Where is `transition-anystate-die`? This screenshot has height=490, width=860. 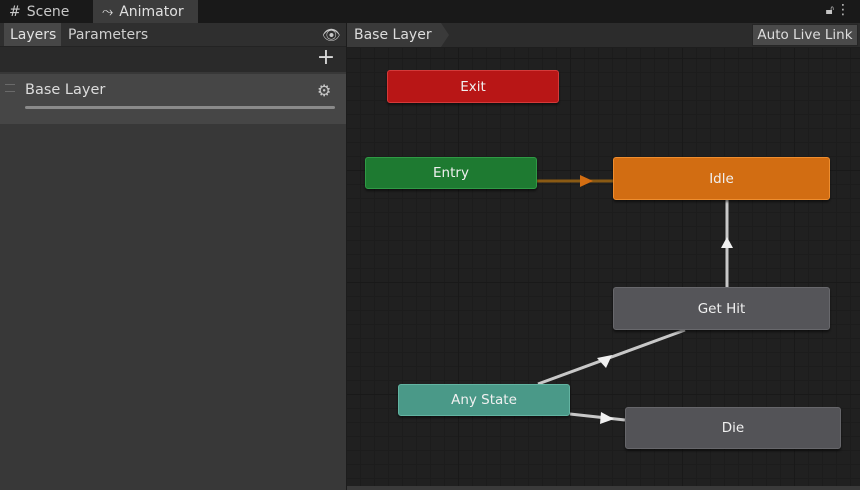 transition-anystate-die is located at coordinates (597, 417).